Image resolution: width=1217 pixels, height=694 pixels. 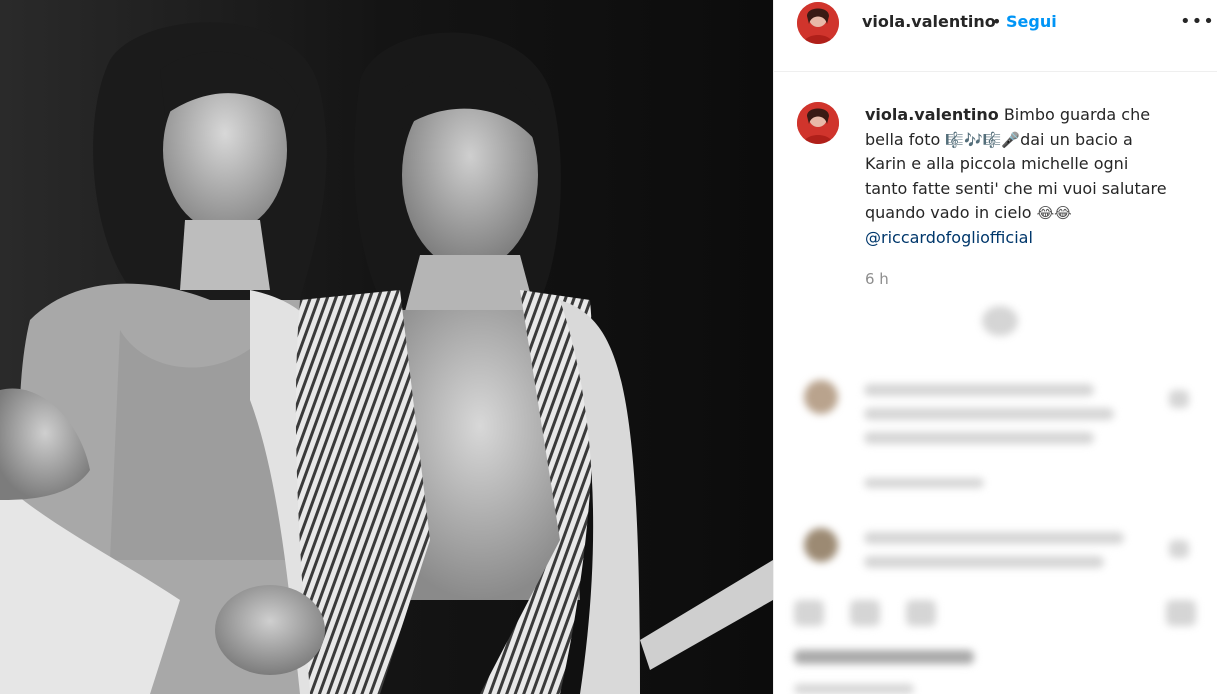 I want to click on caption-line-2a: bella foto, so click(x=905, y=139).